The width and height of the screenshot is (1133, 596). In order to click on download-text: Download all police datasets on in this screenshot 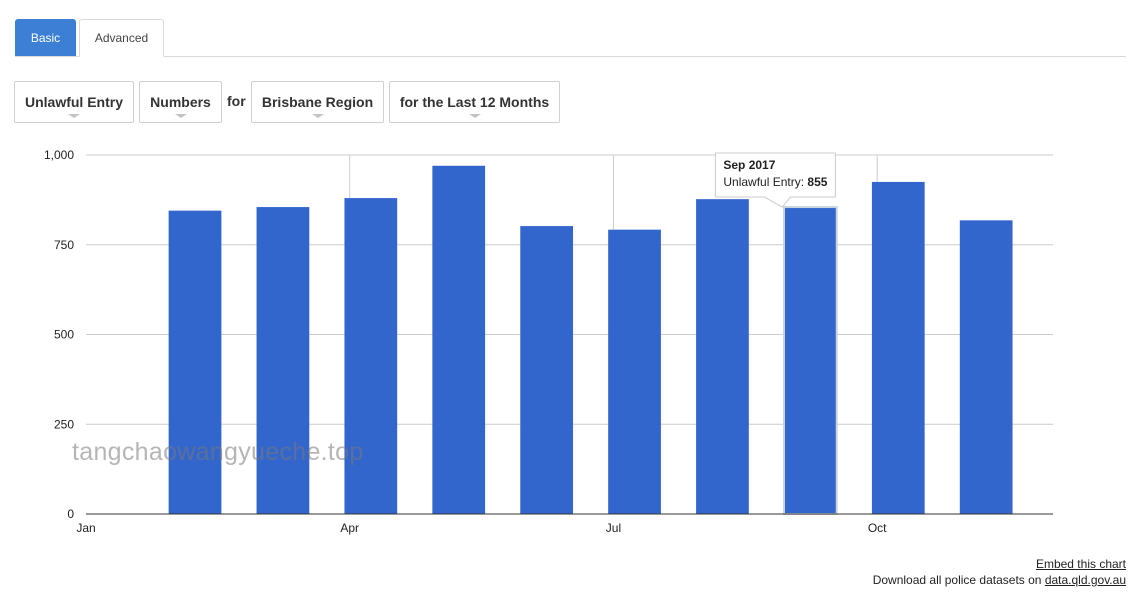, I will do `click(957, 580)`.